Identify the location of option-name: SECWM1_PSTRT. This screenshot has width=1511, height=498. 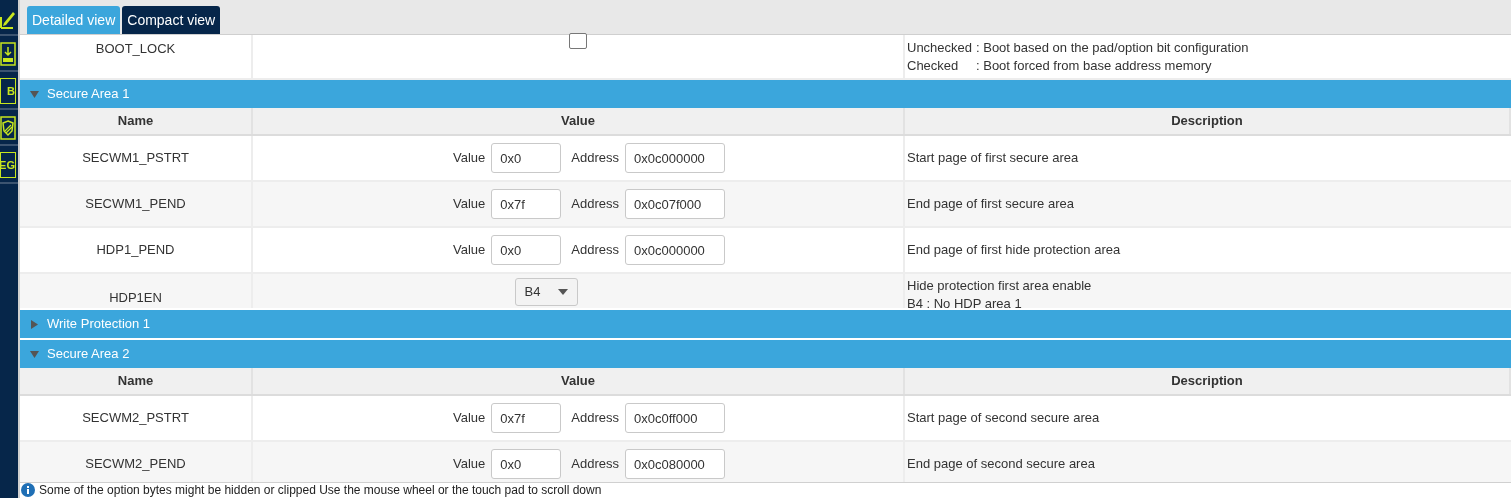
(135, 158).